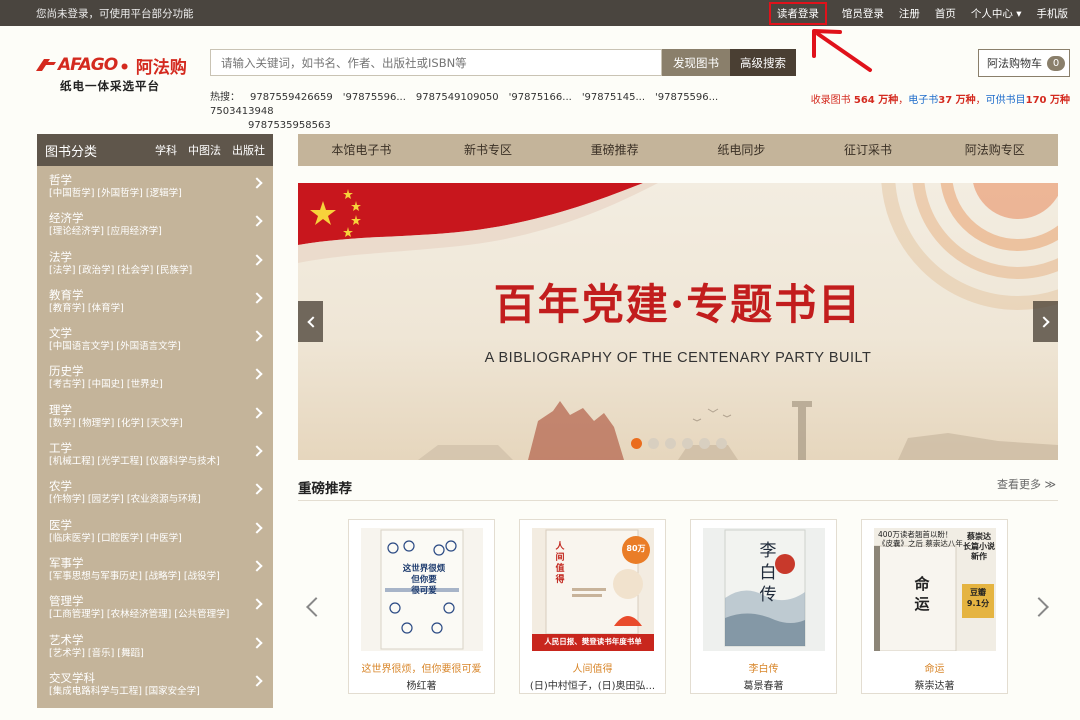 This screenshot has width=1080, height=720. What do you see at coordinates (763, 606) in the screenshot?
I see `book-card: 李 白 传 李白传 葛景春著` at bounding box center [763, 606].